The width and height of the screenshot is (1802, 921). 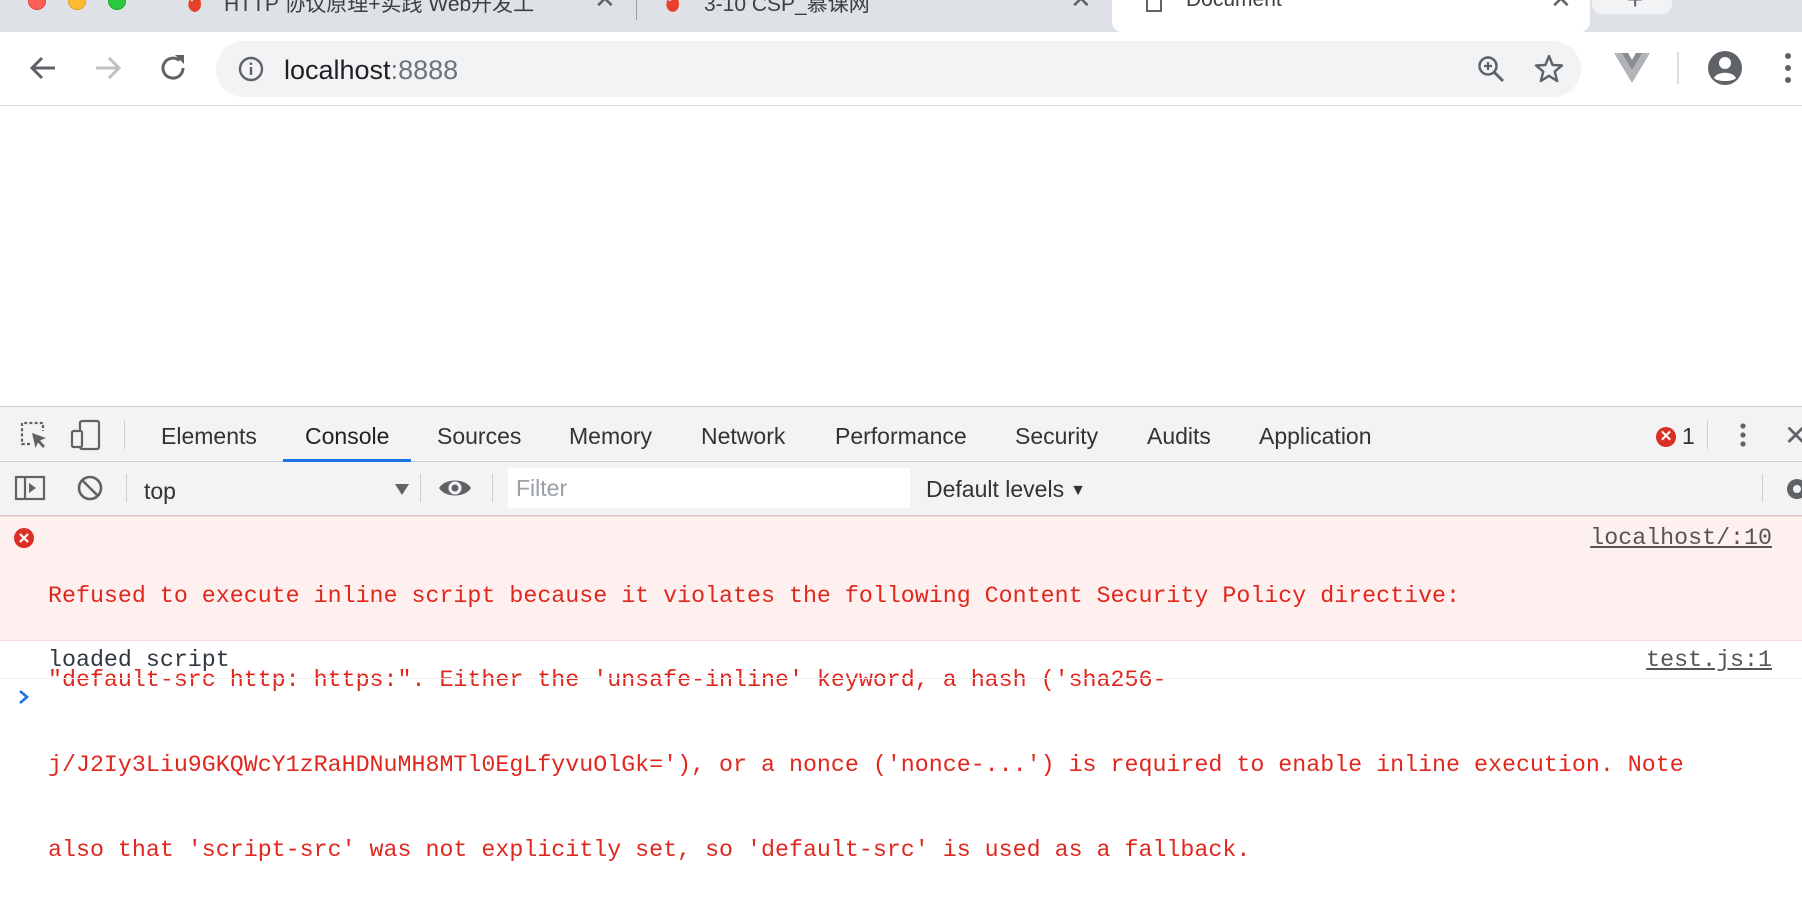 I want to click on devtools-tab-performance: Performance, so click(x=901, y=434).